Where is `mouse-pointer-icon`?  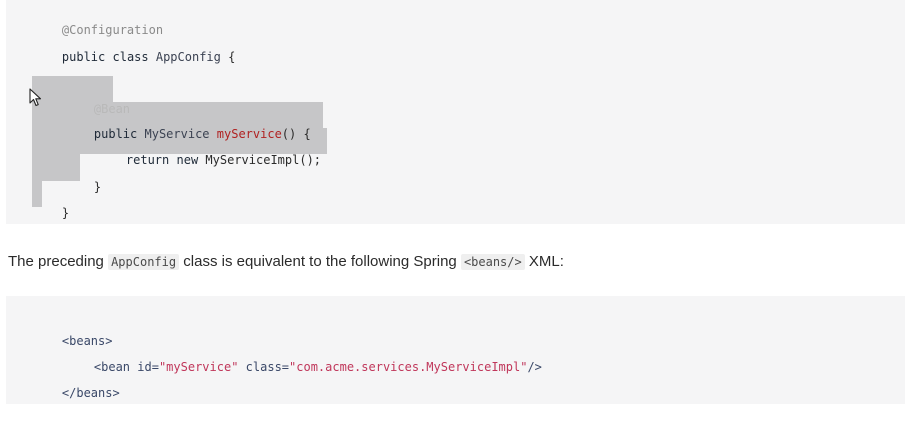 mouse-pointer-icon is located at coordinates (35, 97).